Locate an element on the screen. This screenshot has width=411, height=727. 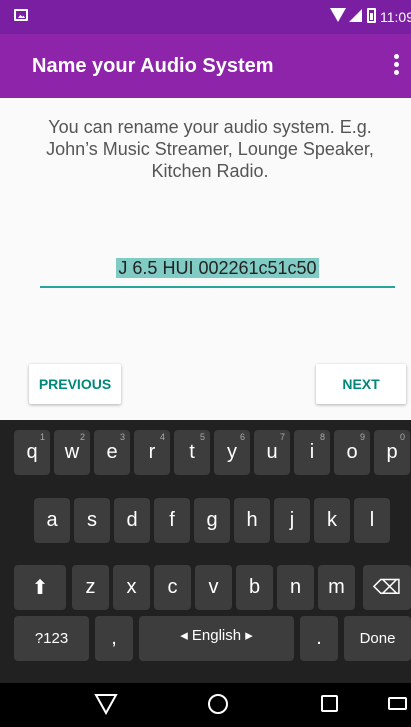
key-label: q is located at coordinates (32, 452).